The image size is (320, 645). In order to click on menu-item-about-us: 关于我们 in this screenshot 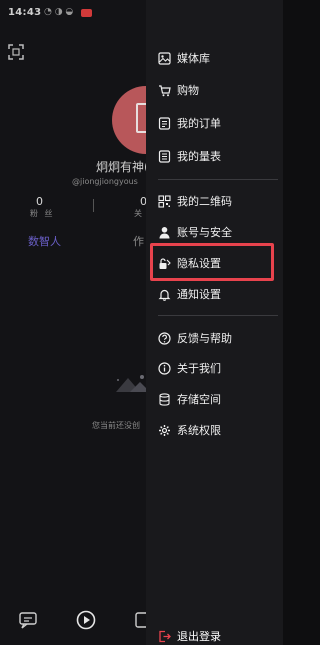, I will do `click(218, 368)`.